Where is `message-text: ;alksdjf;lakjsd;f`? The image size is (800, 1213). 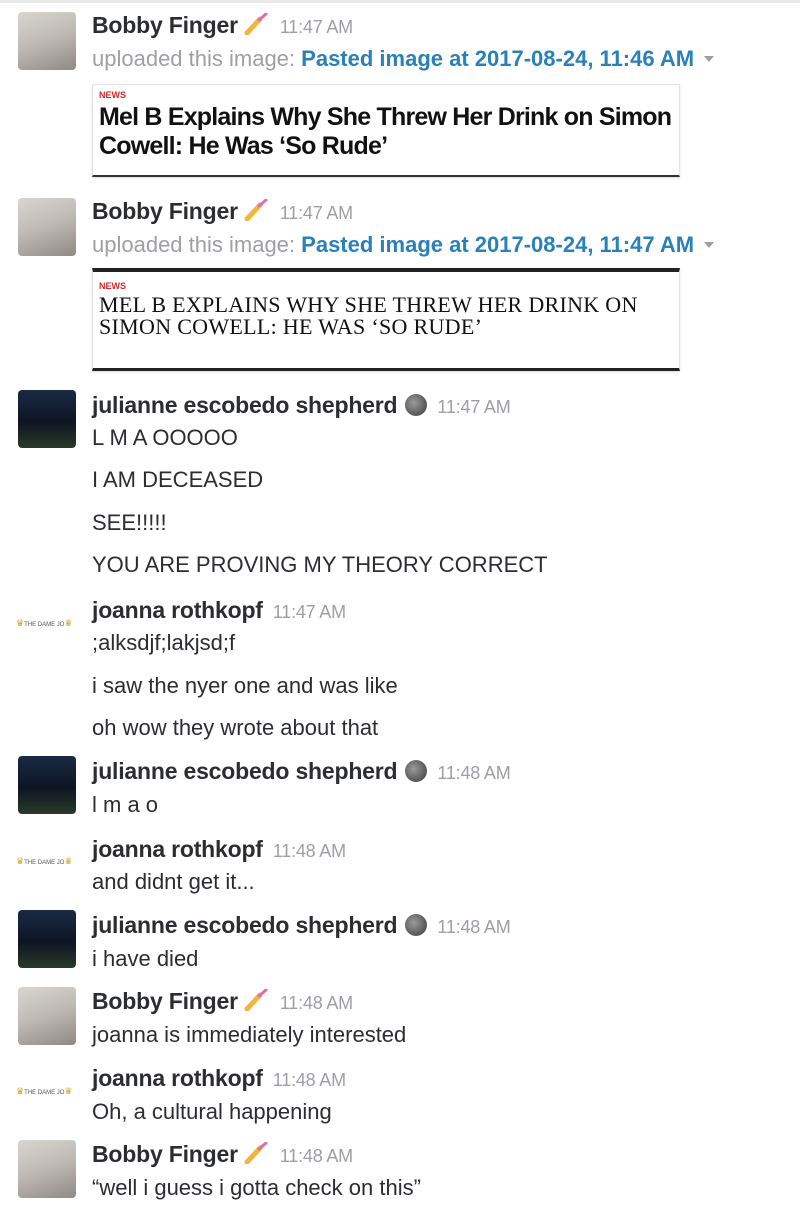 message-text: ;alksdjf;lakjsd;f is located at coordinates (164, 642).